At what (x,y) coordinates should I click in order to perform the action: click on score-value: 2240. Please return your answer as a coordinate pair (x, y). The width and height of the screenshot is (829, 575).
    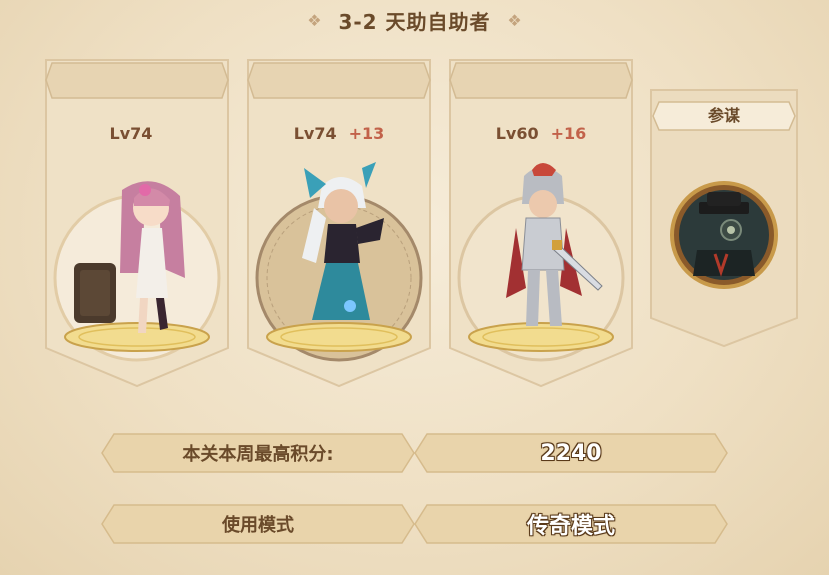
    Looking at the image, I should click on (571, 453).